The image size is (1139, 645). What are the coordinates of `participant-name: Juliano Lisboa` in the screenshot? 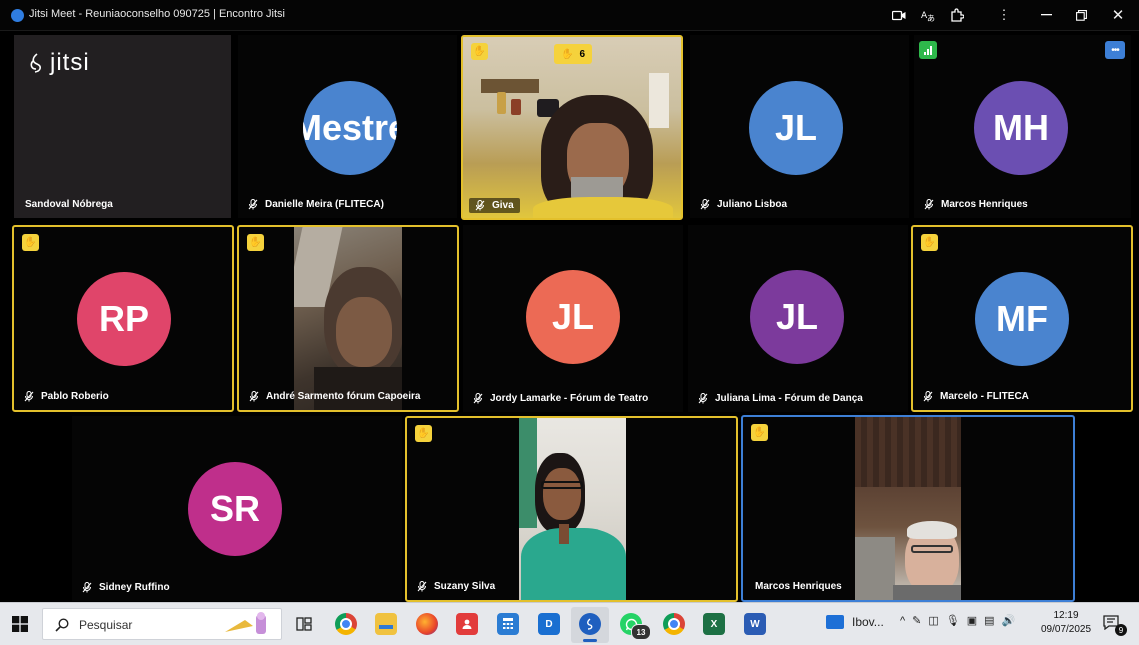 It's located at (743, 204).